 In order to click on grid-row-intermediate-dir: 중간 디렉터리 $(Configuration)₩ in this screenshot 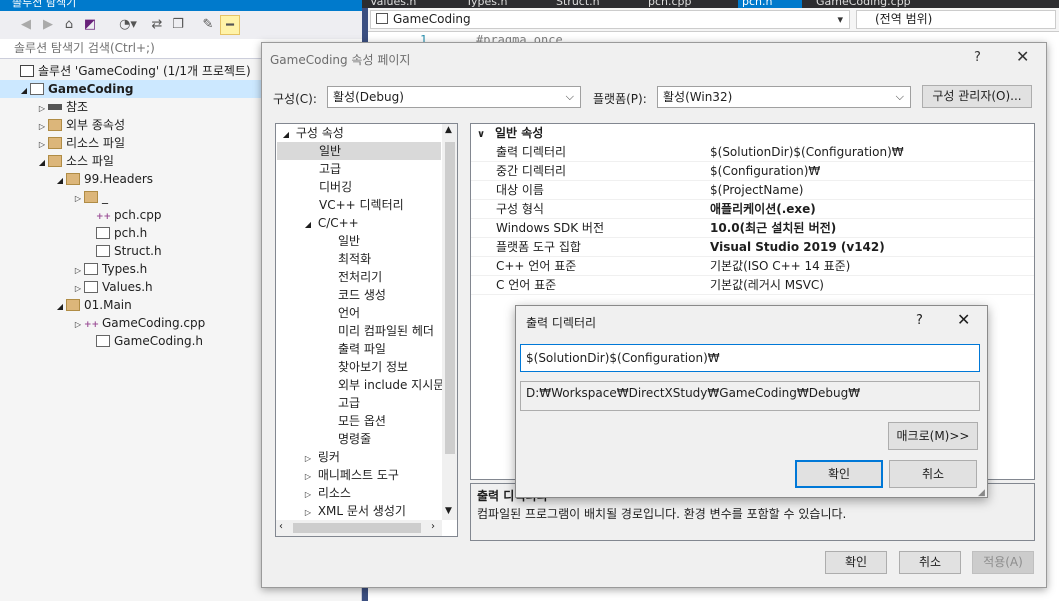, I will do `click(752, 171)`.